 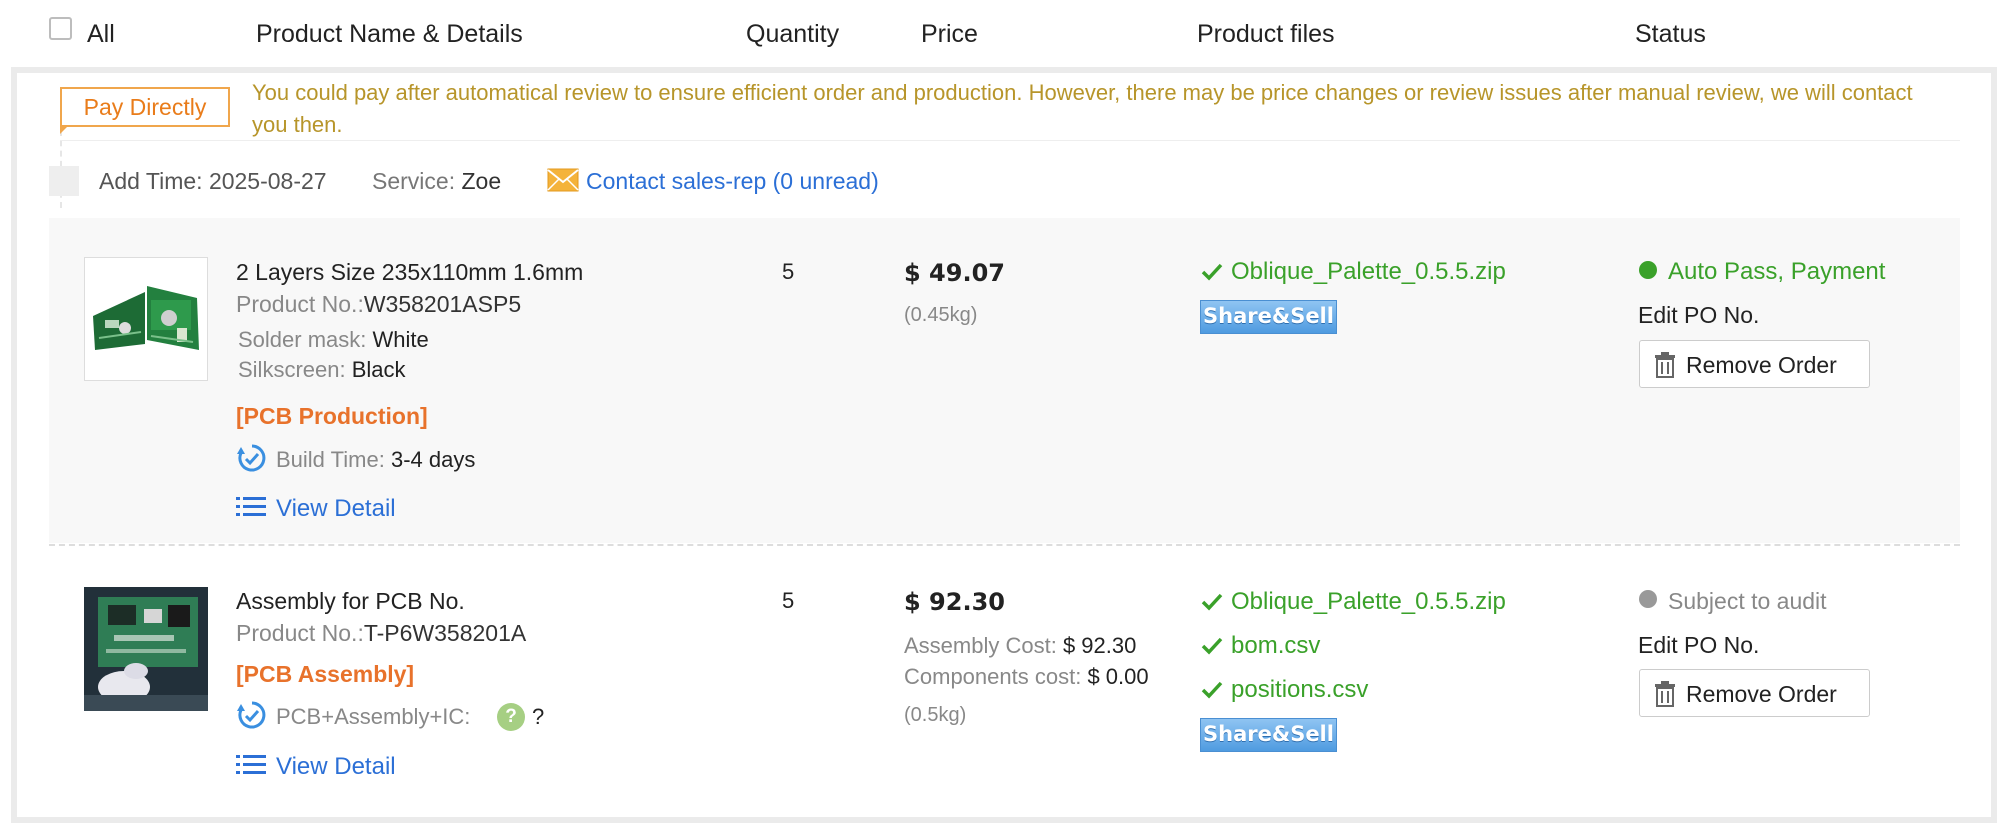 What do you see at coordinates (379, 304) in the screenshot?
I see `product-number: Product No.:W358201ASP5` at bounding box center [379, 304].